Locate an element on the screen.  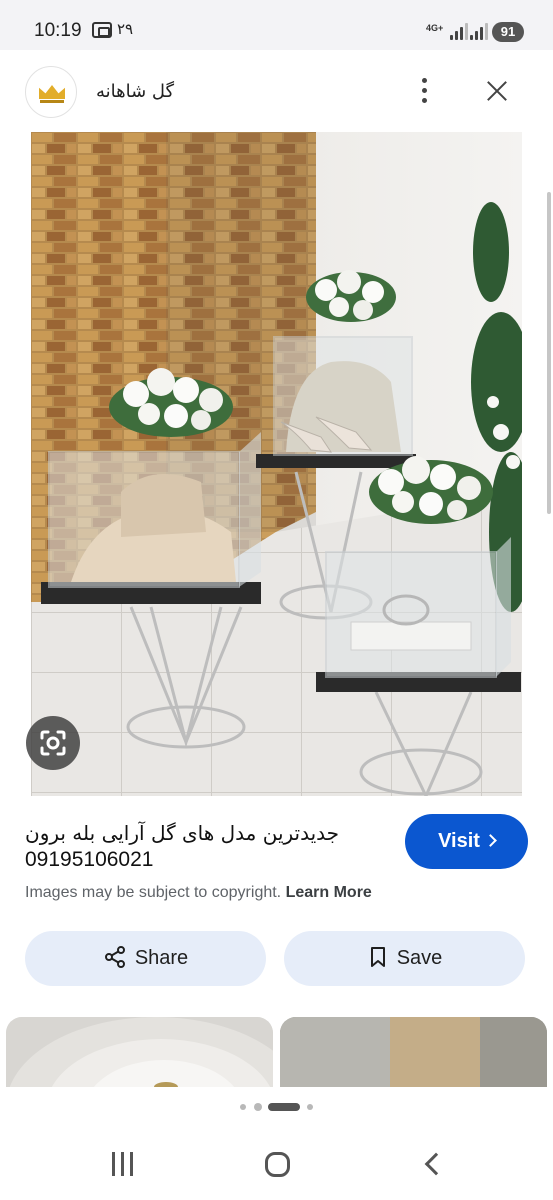
battery-indicator: 91 is located at coordinates (508, 32).